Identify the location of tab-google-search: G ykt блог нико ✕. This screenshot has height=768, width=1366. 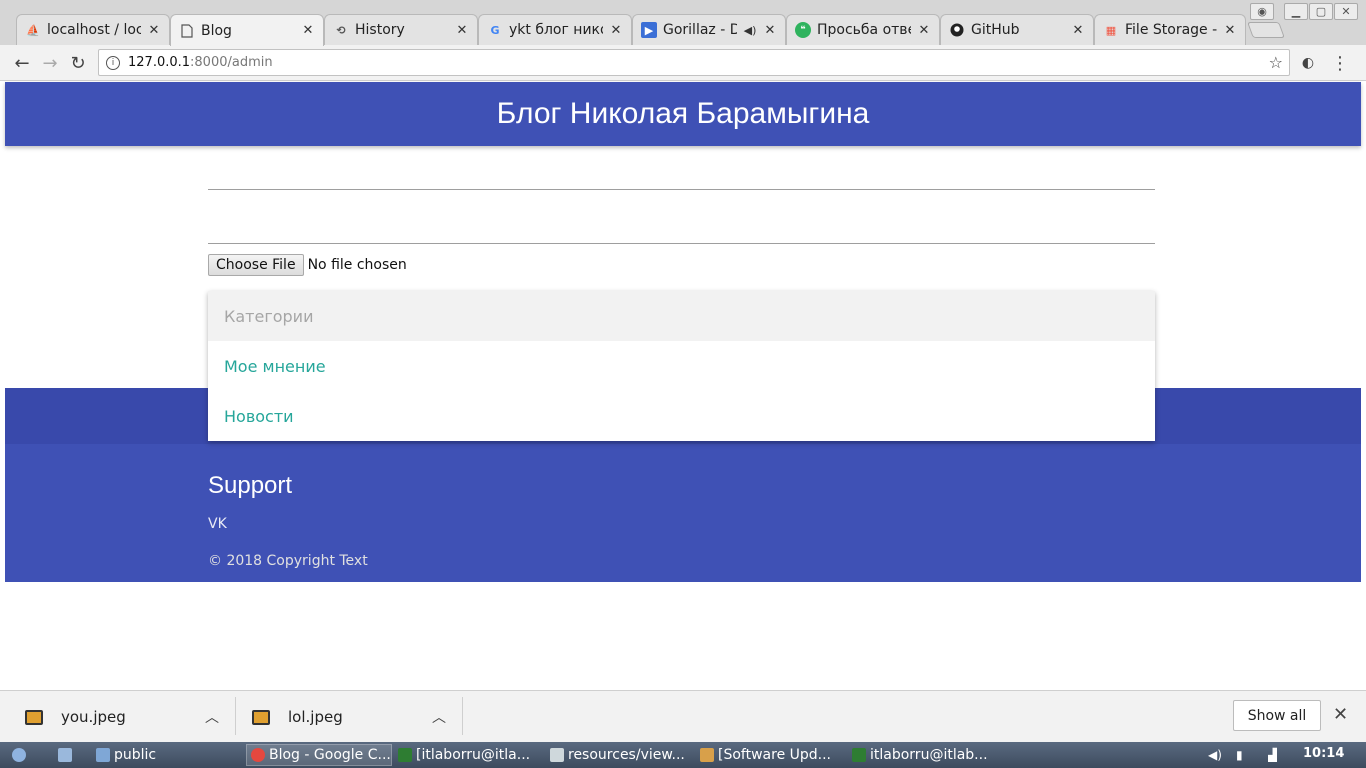
(555, 29).